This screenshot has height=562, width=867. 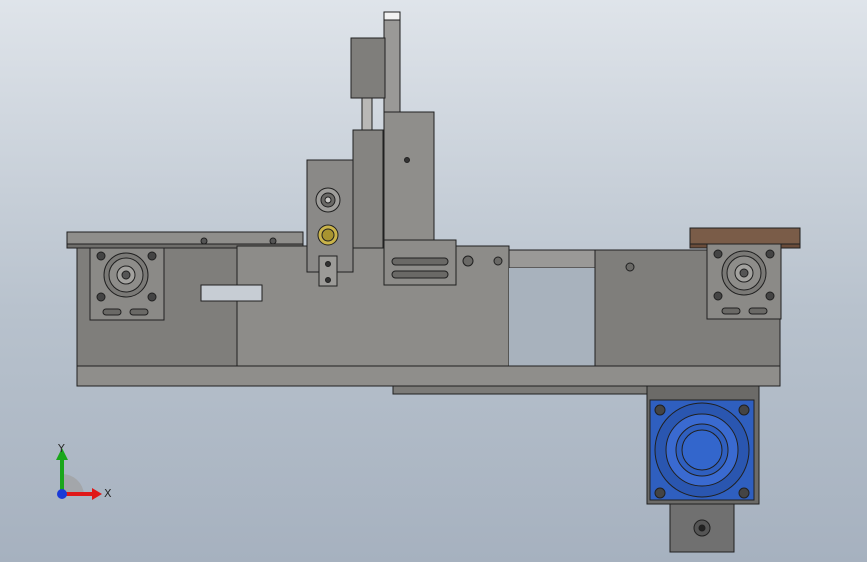 What do you see at coordinates (367, 115) in the screenshot?
I see `cylinder-rod` at bounding box center [367, 115].